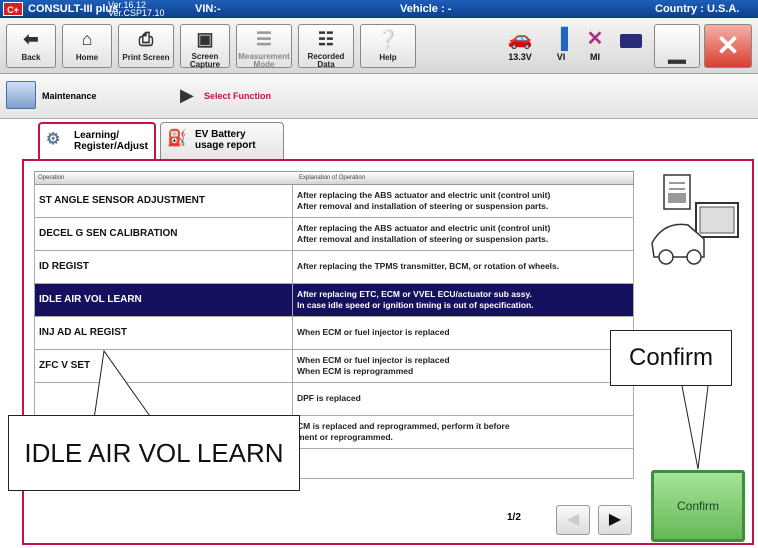 The width and height of the screenshot is (758, 548). I want to click on right-triangle-icon: ▶, so click(615, 519).